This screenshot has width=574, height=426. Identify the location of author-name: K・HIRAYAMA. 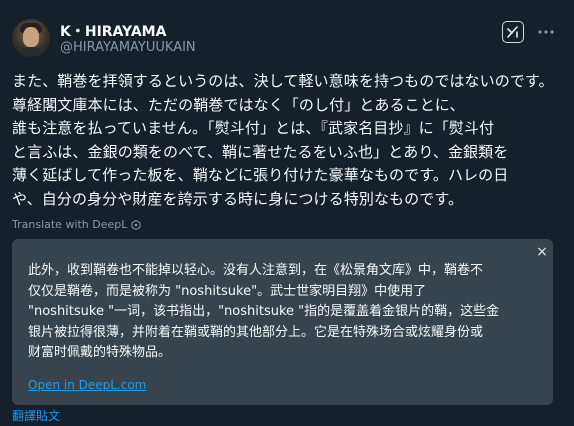
(113, 31).